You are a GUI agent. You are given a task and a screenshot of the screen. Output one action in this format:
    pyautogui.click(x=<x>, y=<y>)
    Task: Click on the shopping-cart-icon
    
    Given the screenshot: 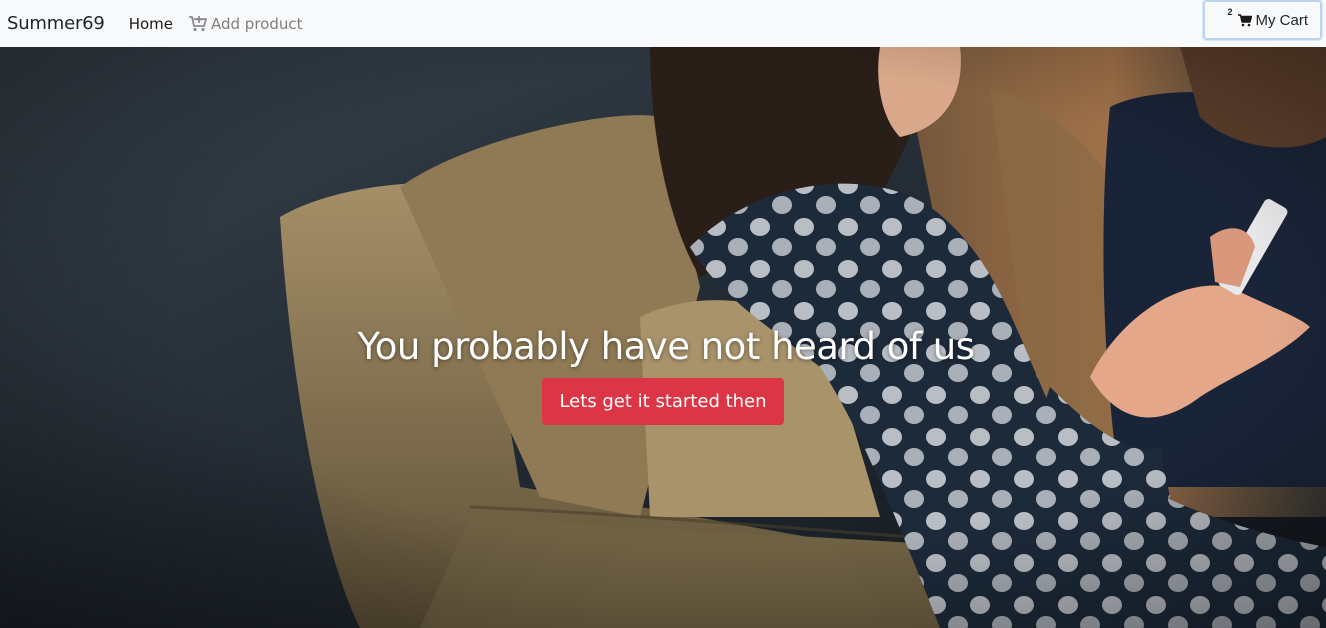 What is the action you would take?
    pyautogui.click(x=1244, y=20)
    